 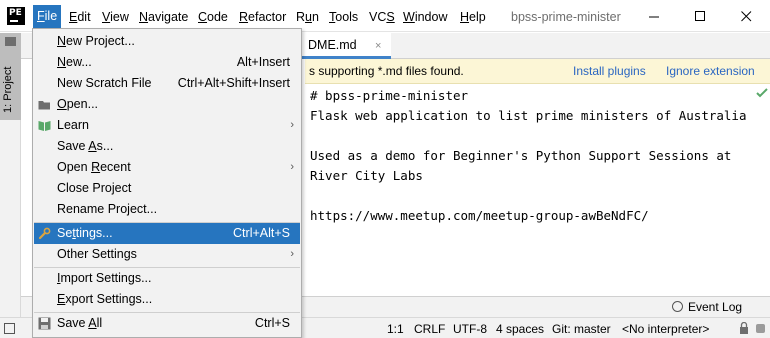 What do you see at coordinates (762, 93) in the screenshot?
I see `inspection-ok-check-icon` at bounding box center [762, 93].